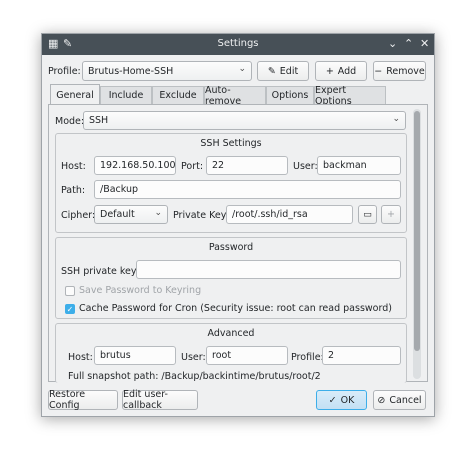  Describe the element at coordinates (231, 333) in the screenshot. I see `advanced-title: Advanced` at that location.